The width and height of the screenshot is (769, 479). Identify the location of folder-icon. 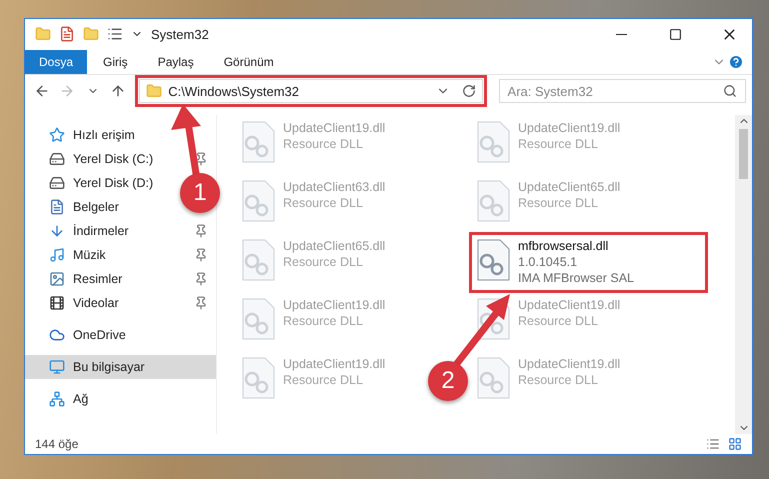
(154, 91).